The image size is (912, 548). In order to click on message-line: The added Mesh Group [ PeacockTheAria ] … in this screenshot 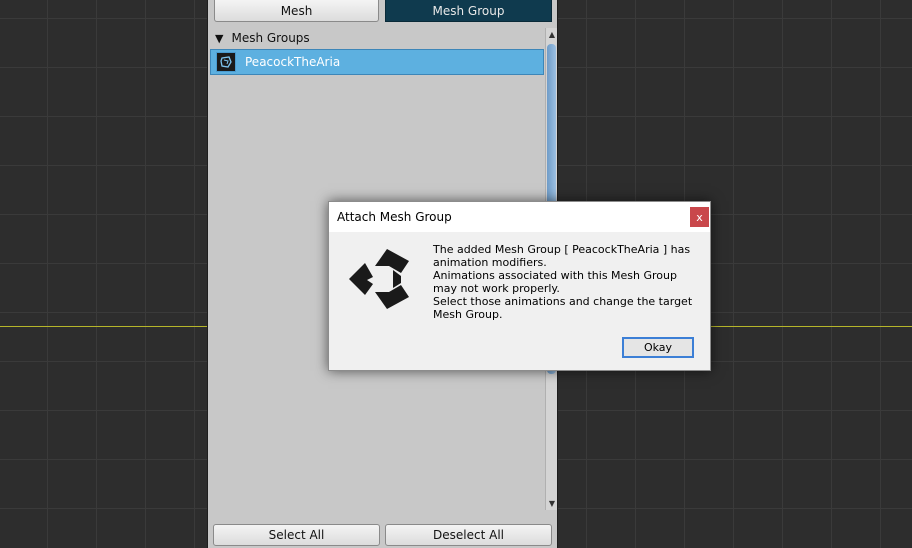, I will do `click(562, 256)`.